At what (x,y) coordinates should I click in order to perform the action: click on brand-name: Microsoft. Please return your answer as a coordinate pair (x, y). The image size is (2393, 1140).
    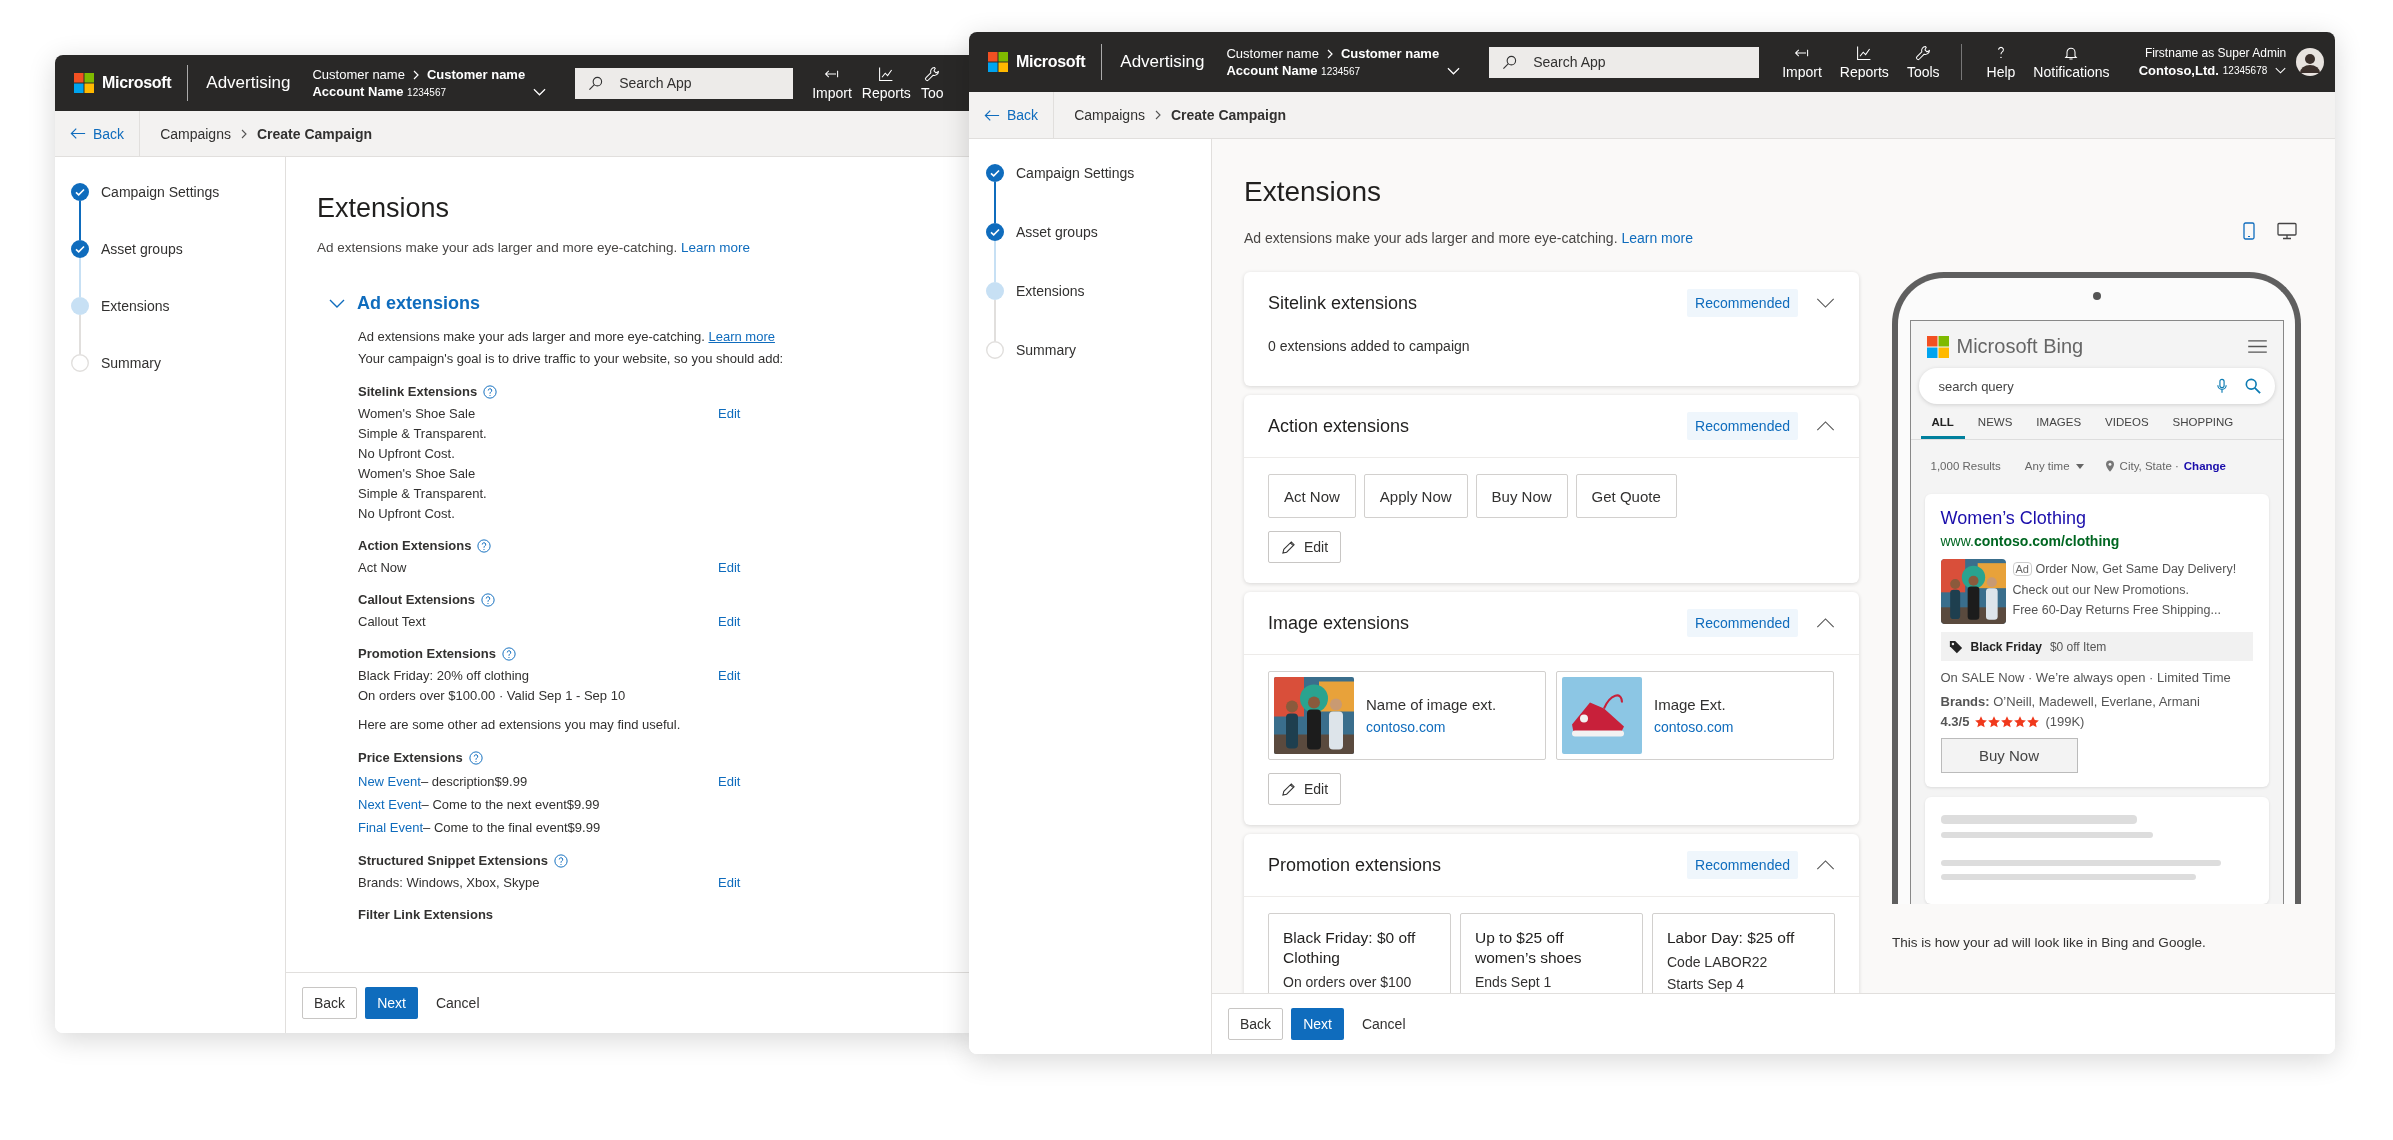
    Looking at the image, I should click on (137, 83).